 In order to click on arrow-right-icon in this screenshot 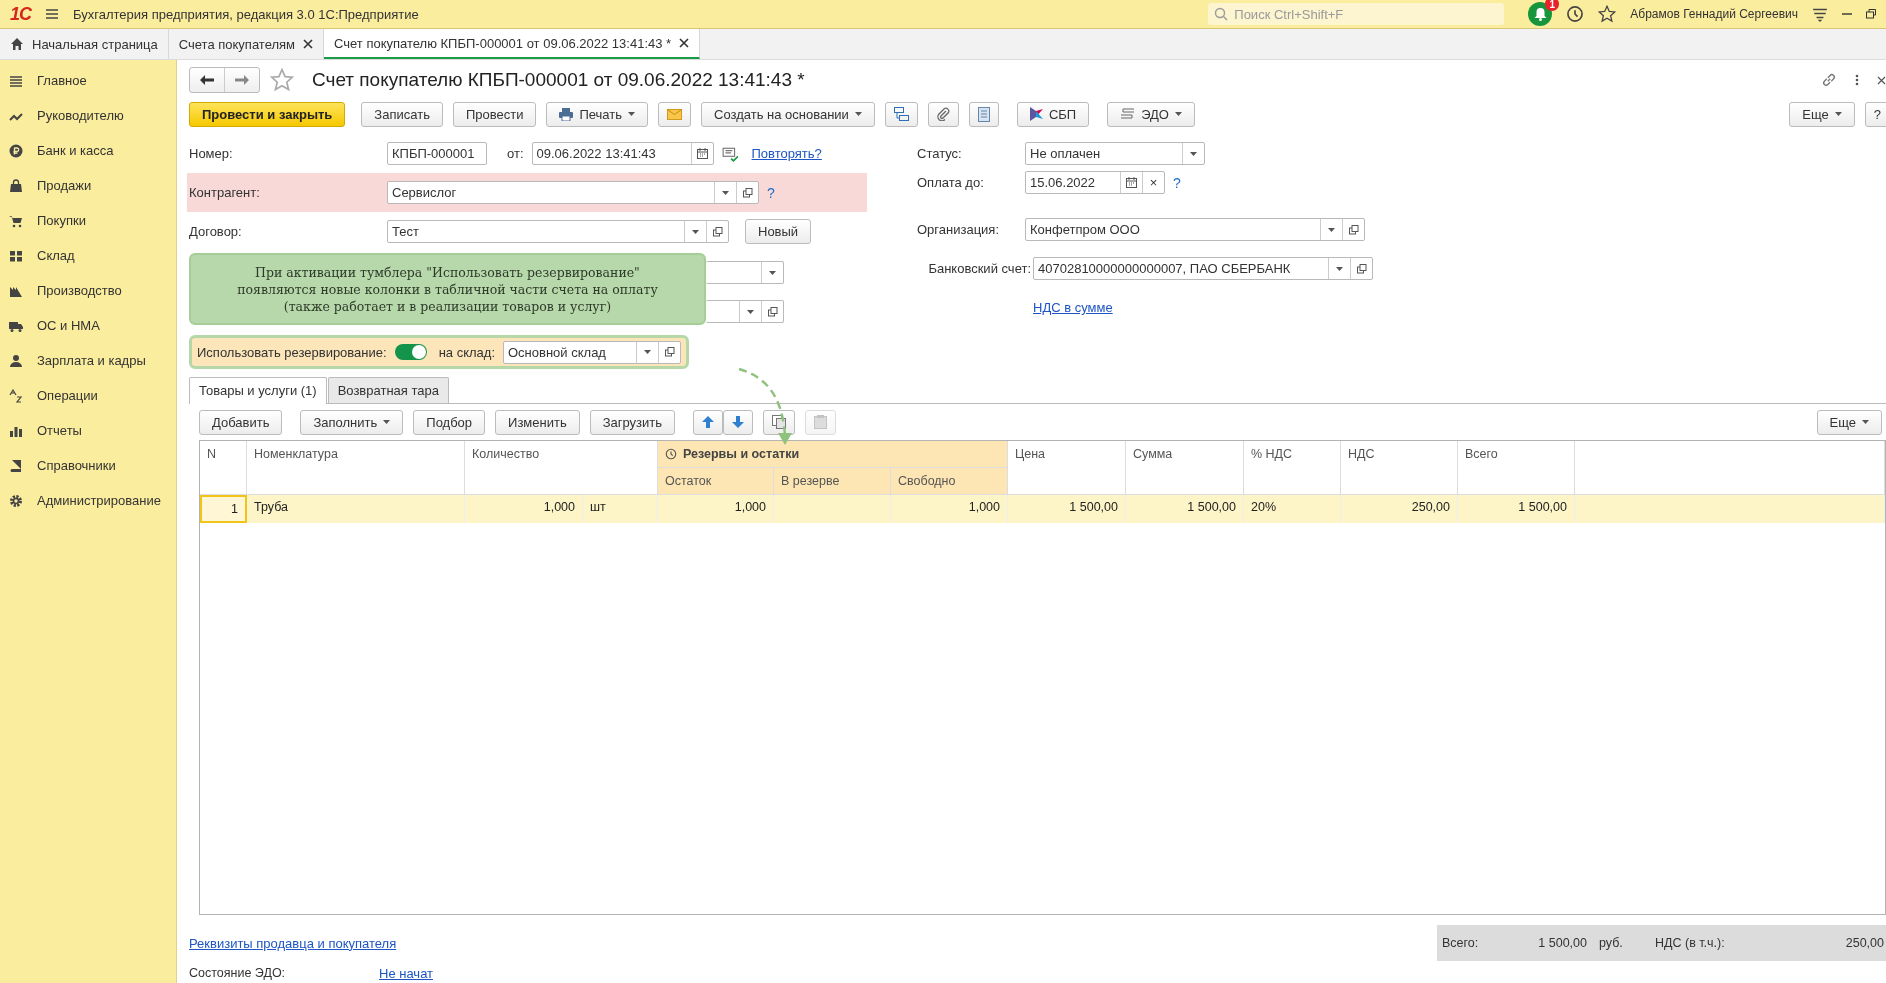, I will do `click(242, 80)`.